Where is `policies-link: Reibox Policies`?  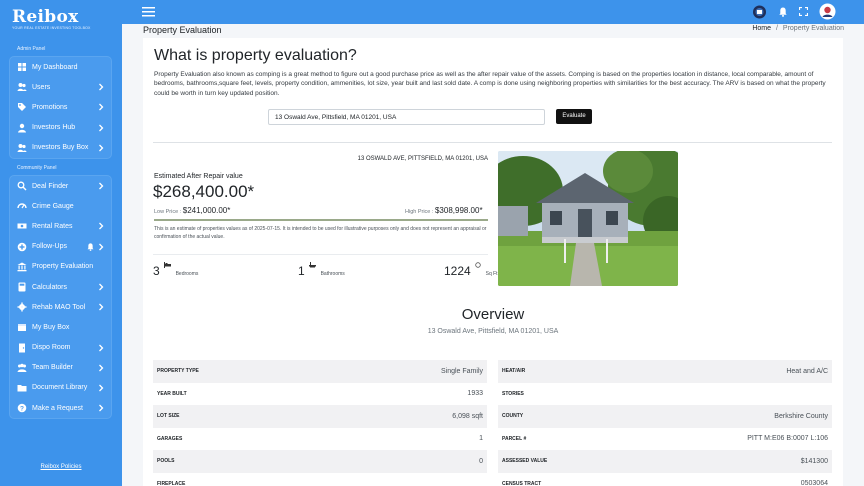
policies-link: Reibox Policies is located at coordinates (61, 467).